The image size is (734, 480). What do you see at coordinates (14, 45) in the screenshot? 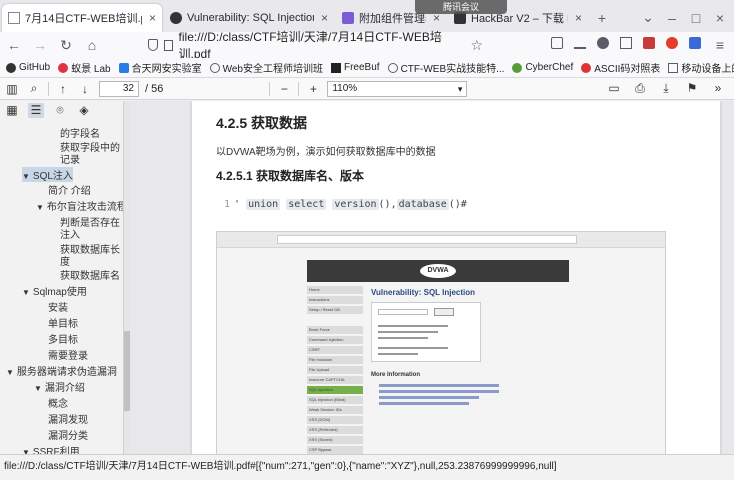
I see `back-icon: ←` at bounding box center [14, 45].